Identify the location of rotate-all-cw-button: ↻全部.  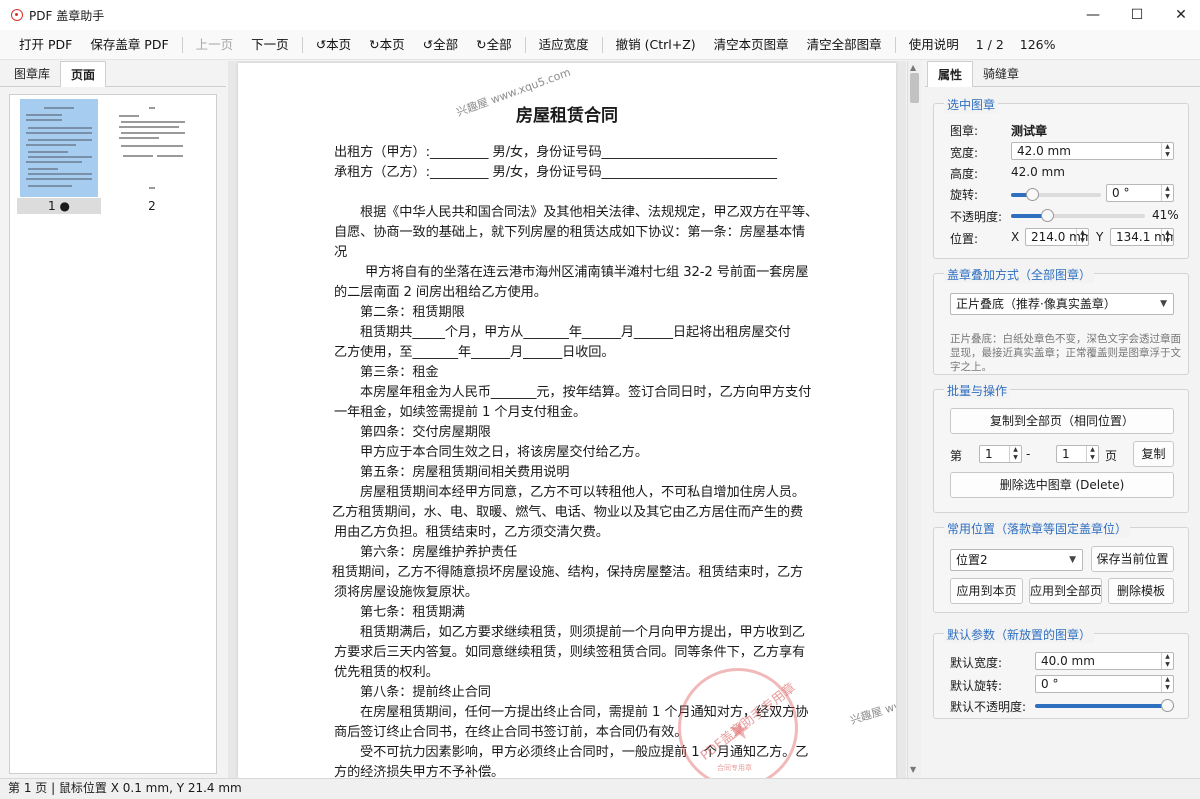
(493, 45).